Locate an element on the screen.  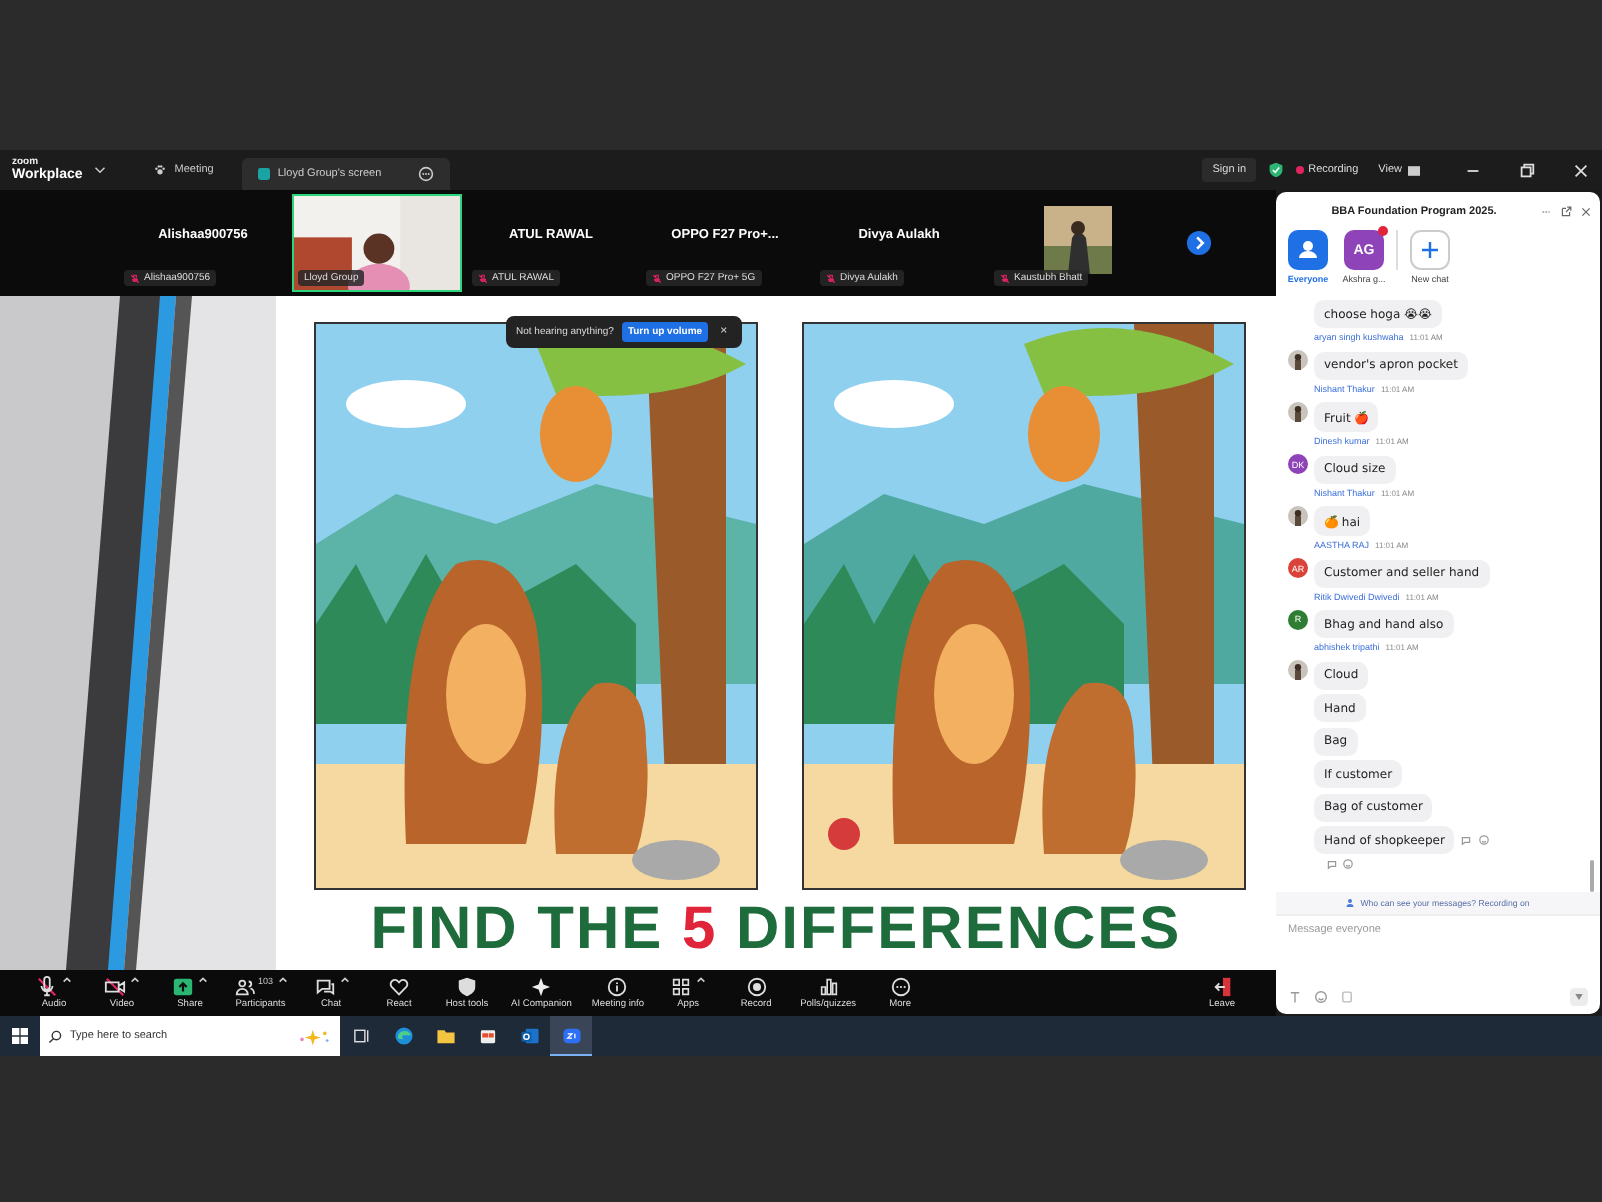
browser-icon is located at coordinates (403, 1035).